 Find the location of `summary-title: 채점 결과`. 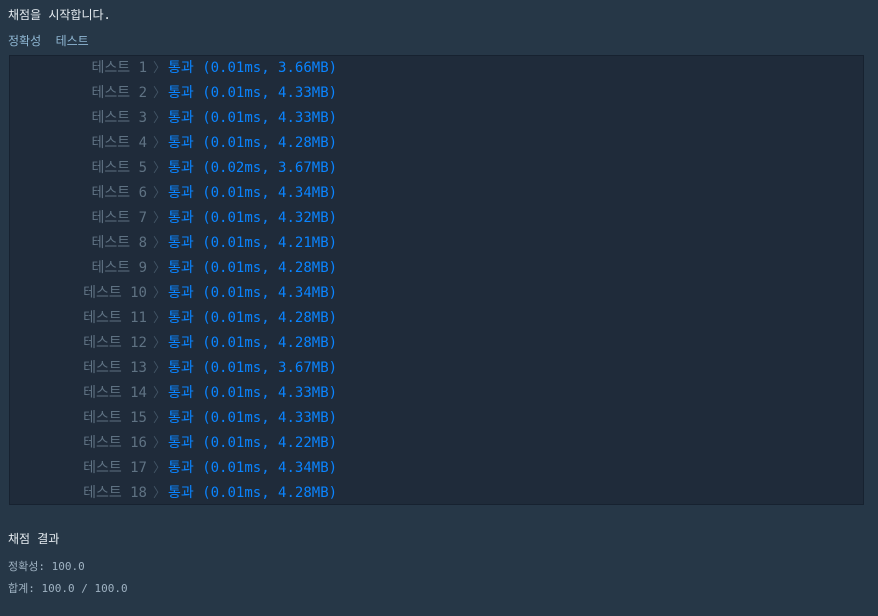

summary-title: 채점 결과 is located at coordinates (34, 539).